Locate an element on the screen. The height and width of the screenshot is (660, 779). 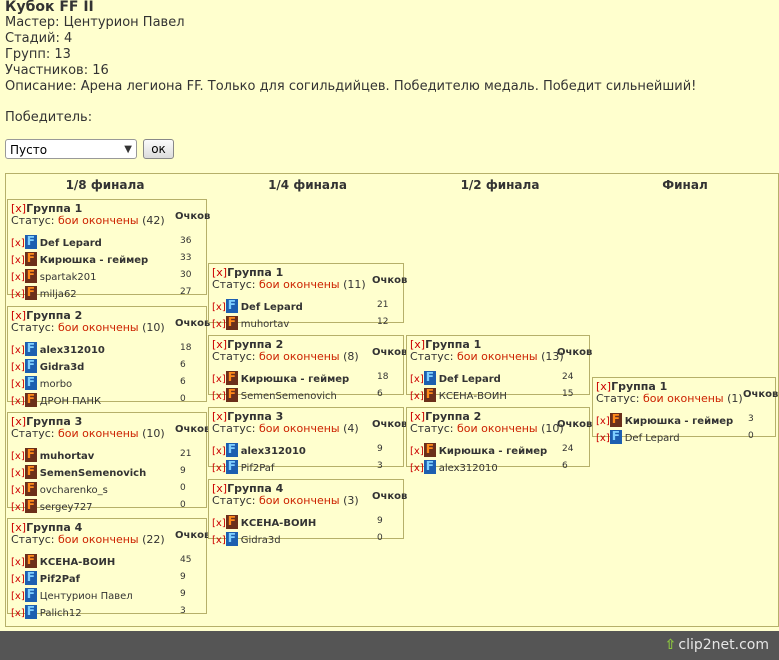
player-row: [x] Def Lepard 36 is located at coordinates (108, 242).